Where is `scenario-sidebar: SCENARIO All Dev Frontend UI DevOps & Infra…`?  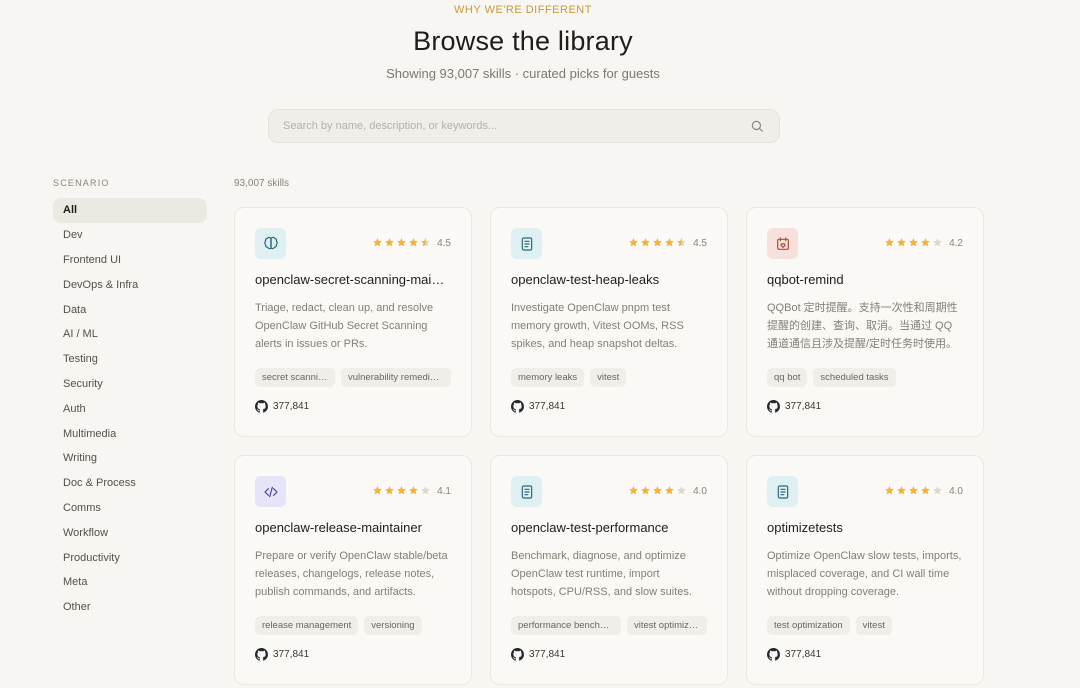 scenario-sidebar: SCENARIO All Dev Frontend UI DevOps & Infra… is located at coordinates (130, 399).